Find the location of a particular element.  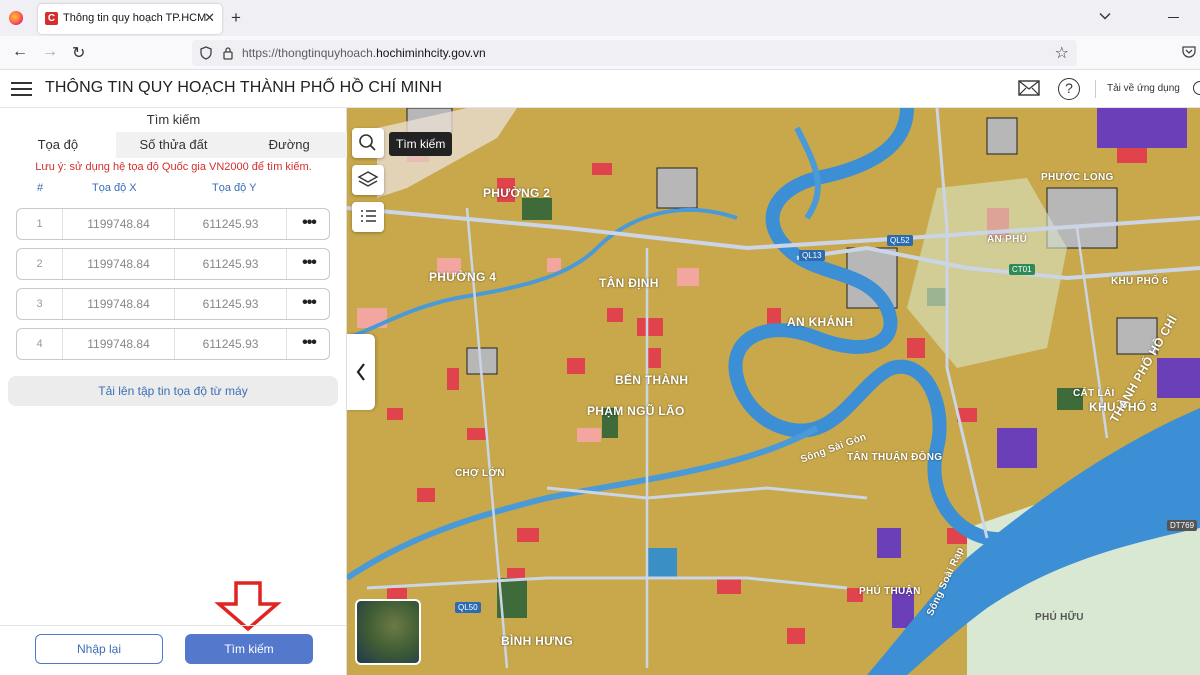

map-label-tan-dinh: TÂN ĐỊNH is located at coordinates (629, 283).